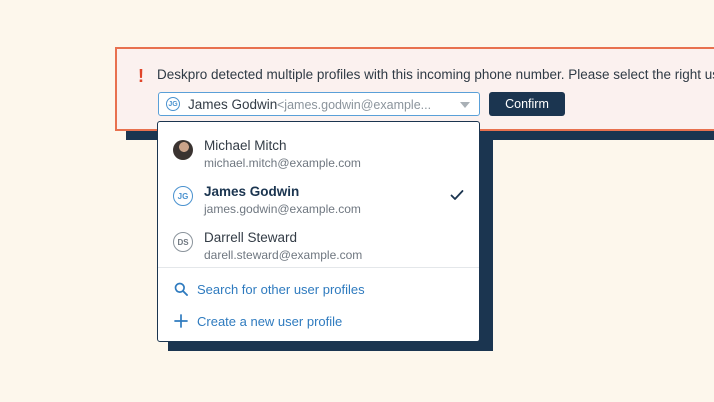 The width and height of the screenshot is (714, 402). I want to click on profile-option-email: darell.steward@example.com, so click(283, 255).